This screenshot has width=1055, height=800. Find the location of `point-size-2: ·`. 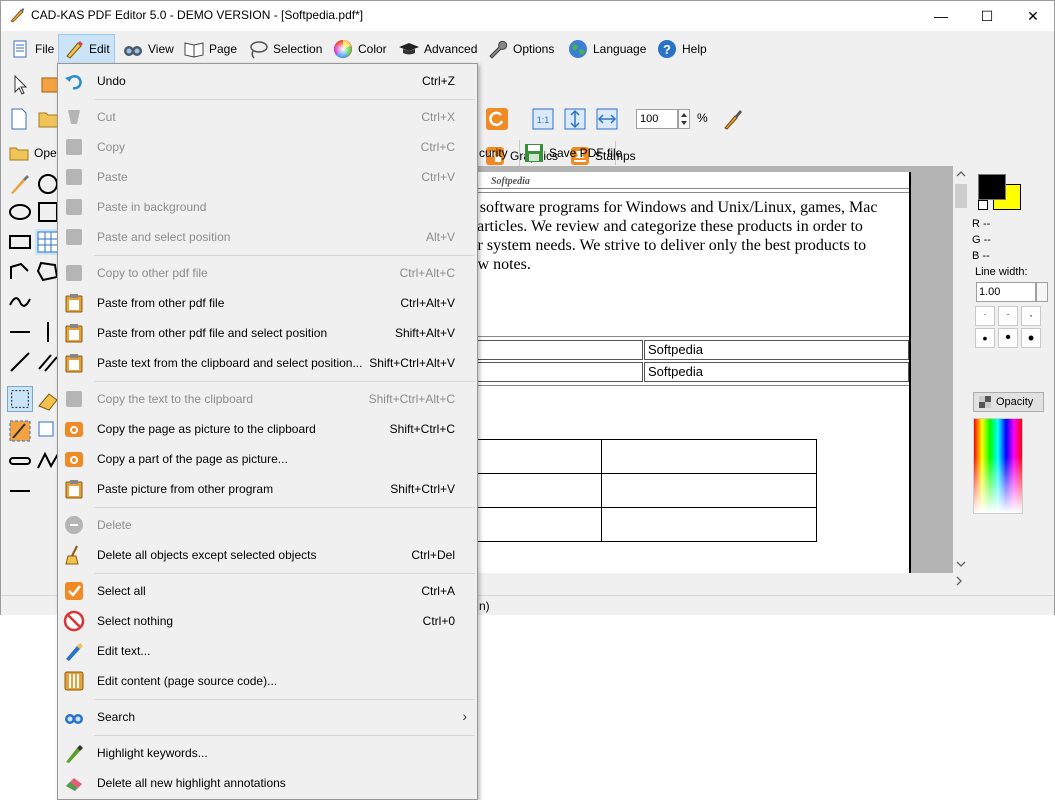

point-size-2: · is located at coordinates (1008, 316).